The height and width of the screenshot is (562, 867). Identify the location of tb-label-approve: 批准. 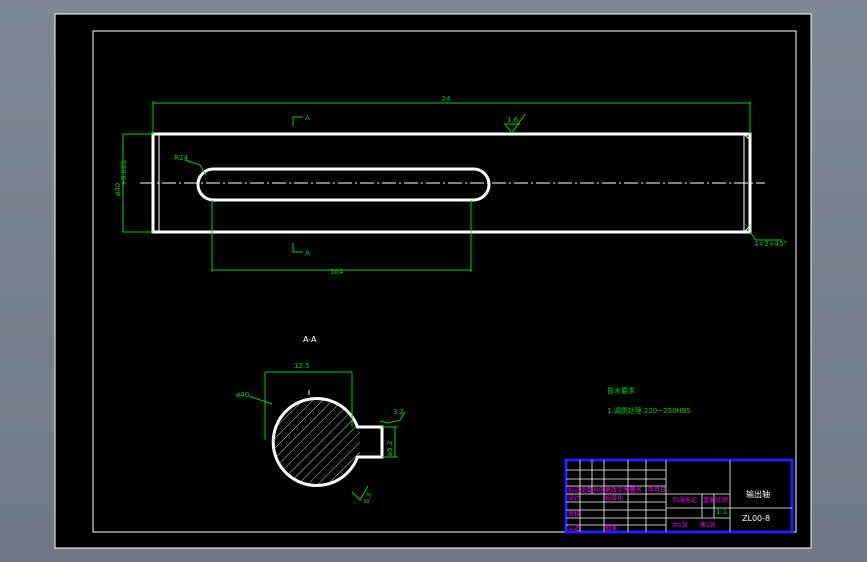
(611, 528).